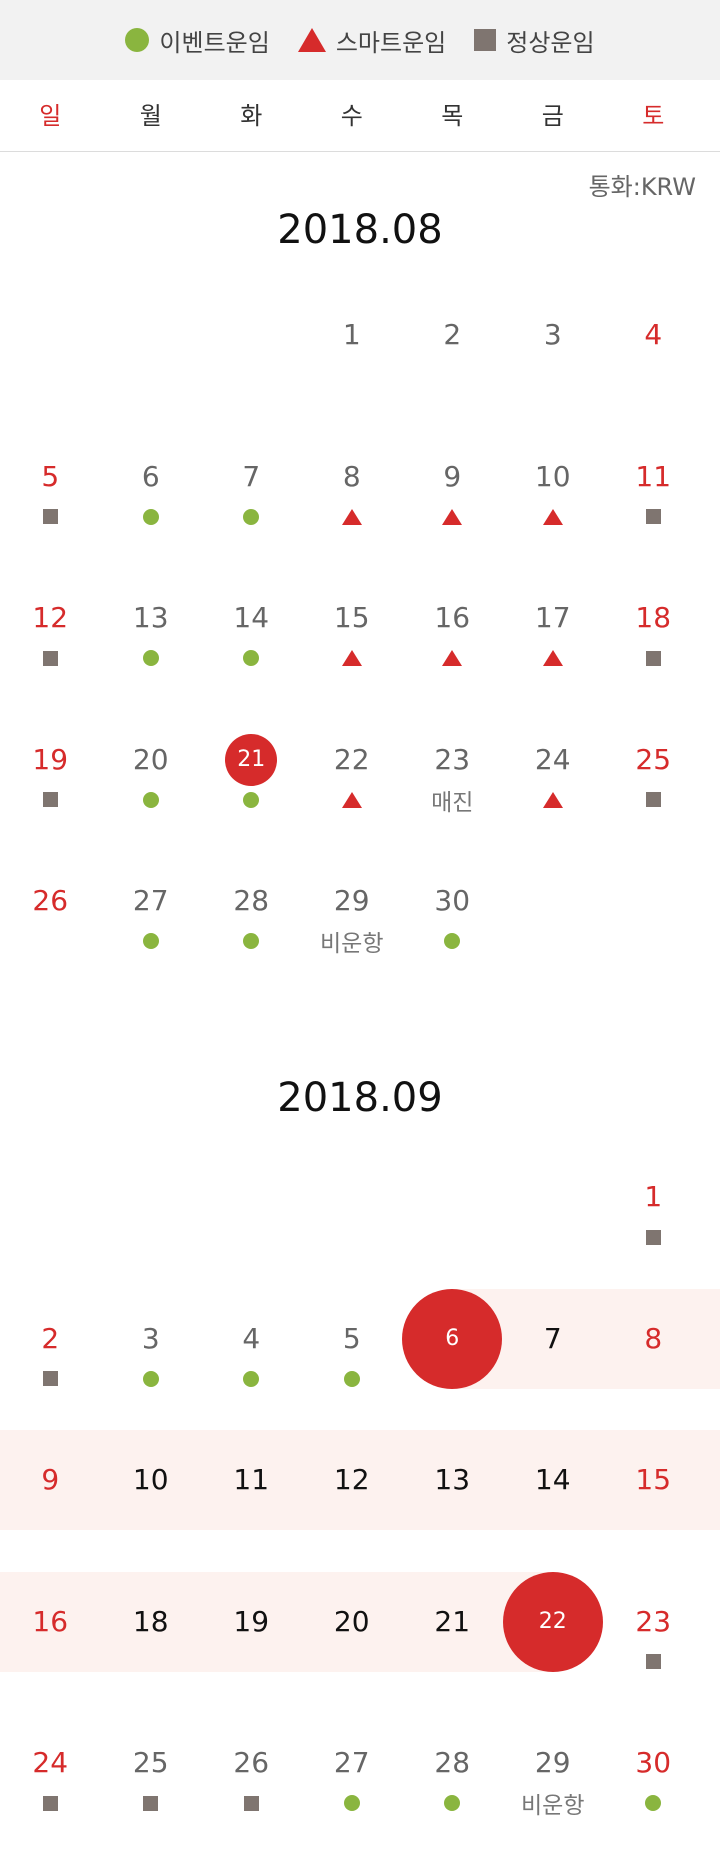 The height and width of the screenshot is (1873, 720). What do you see at coordinates (251, 617) in the screenshot?
I see `day-number: 14` at bounding box center [251, 617].